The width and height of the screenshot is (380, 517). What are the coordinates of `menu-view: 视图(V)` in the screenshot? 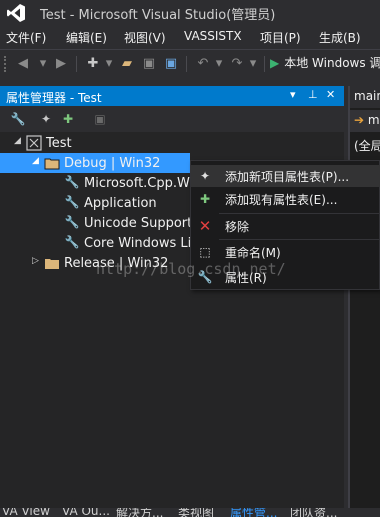 It's located at (145, 37).